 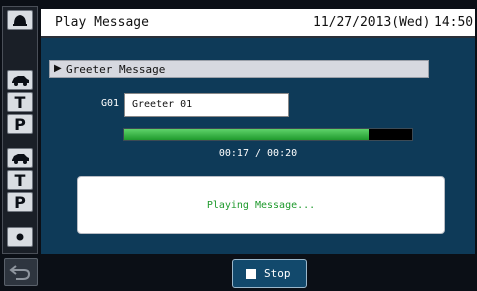 I want to click on sidebar-p-button-2: P, so click(x=20, y=202).